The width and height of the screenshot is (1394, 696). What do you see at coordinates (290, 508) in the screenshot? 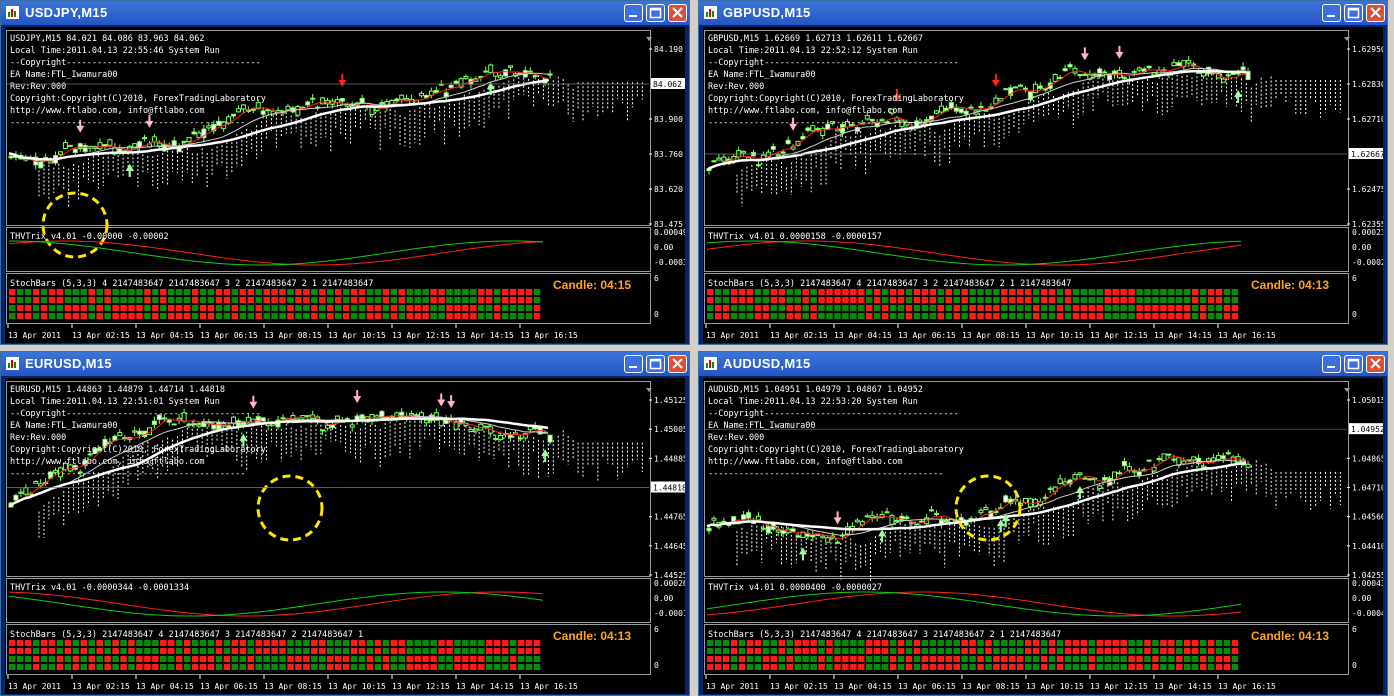
I see `highlight-circle` at bounding box center [290, 508].